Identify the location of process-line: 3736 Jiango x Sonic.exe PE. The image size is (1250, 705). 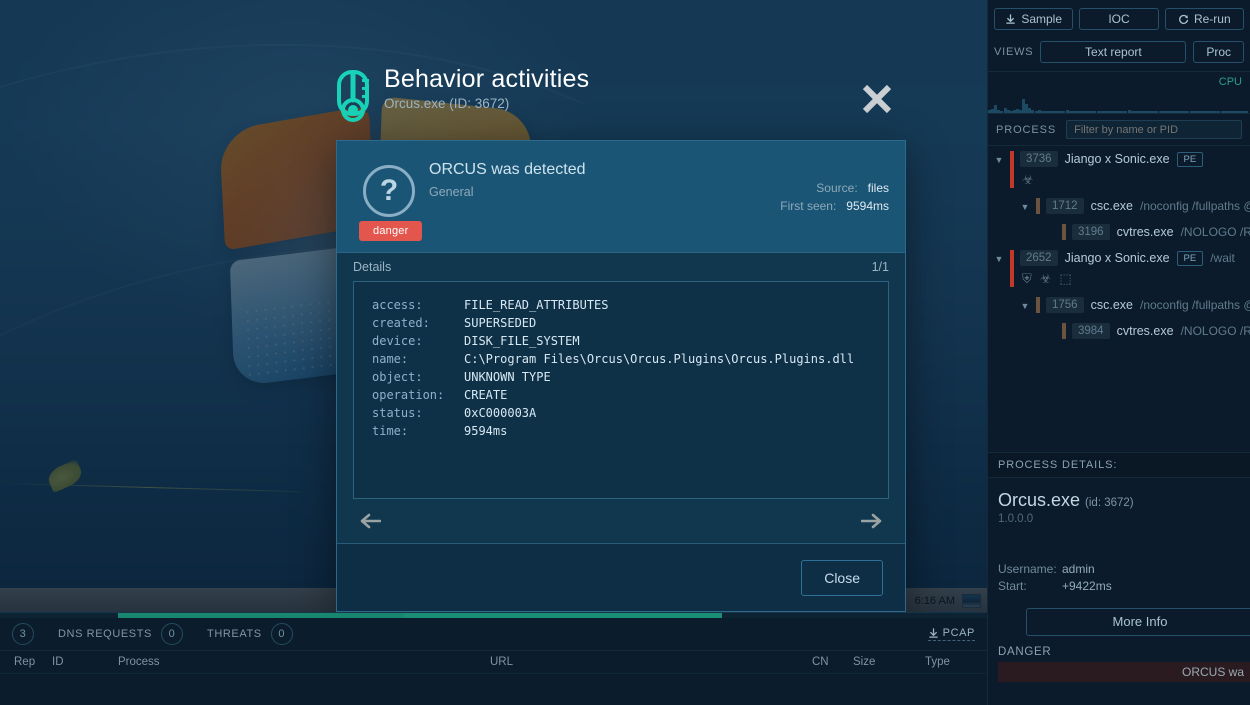
(1135, 159).